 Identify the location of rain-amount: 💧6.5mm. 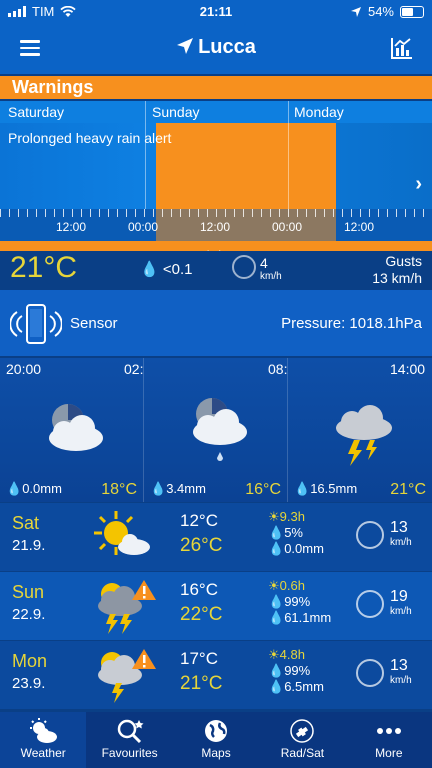
(296, 686).